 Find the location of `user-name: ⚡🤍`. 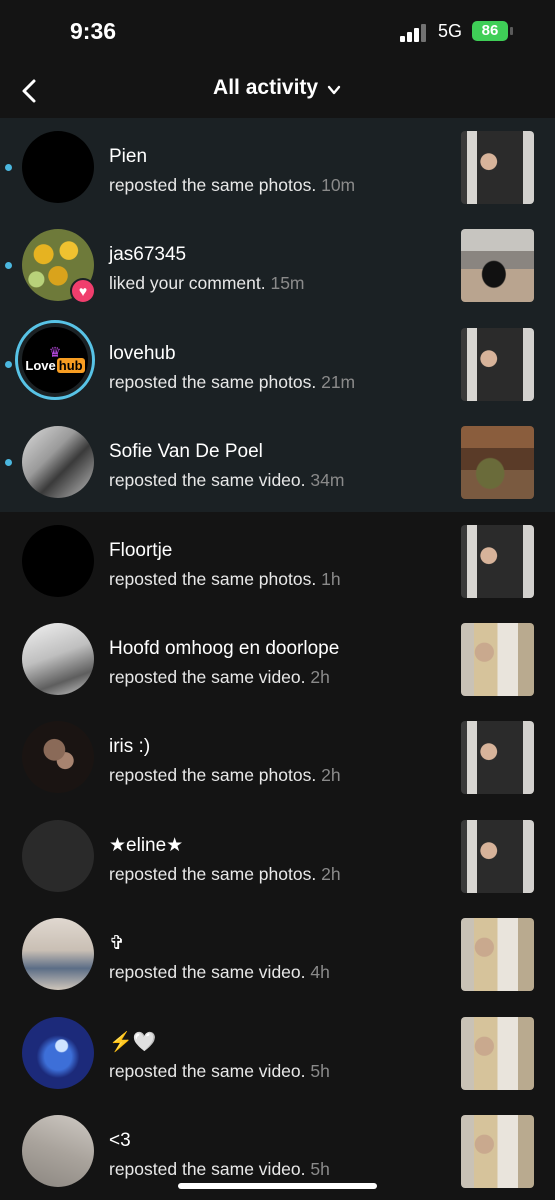

user-name: ⚡🤍 is located at coordinates (267, 1043).